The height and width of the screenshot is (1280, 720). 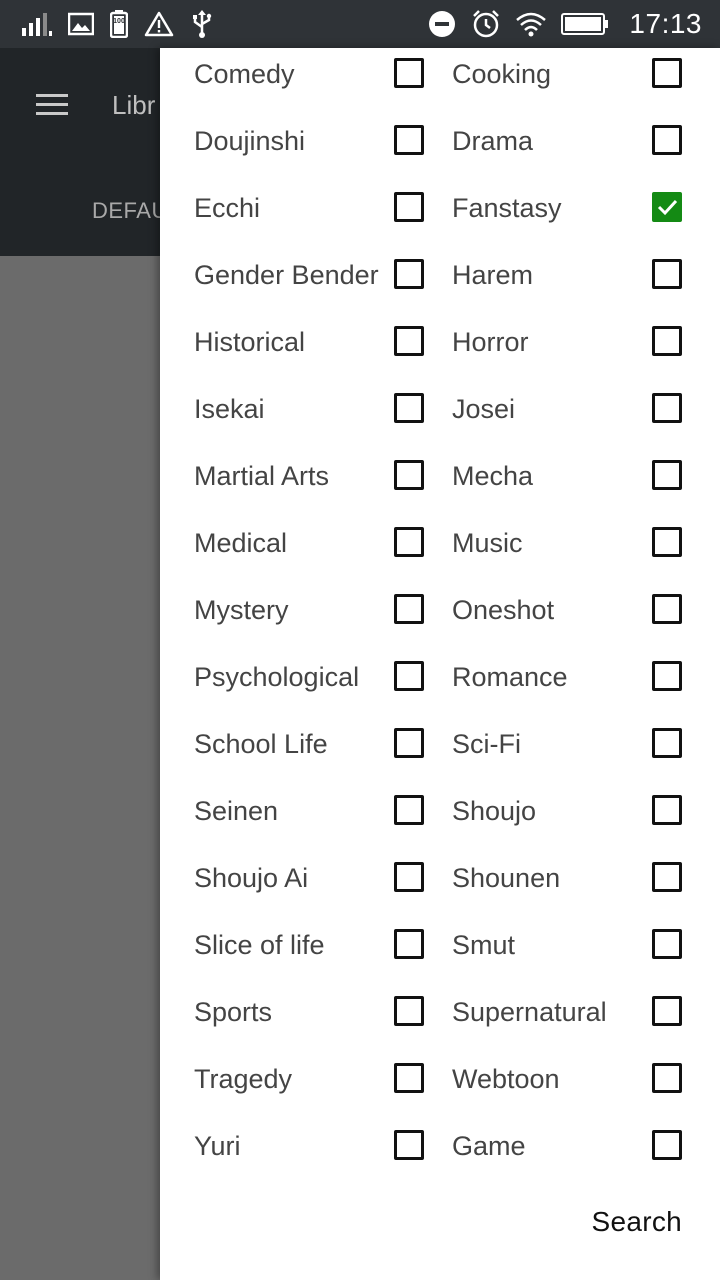 What do you see at coordinates (492, 476) in the screenshot?
I see `genre-label: Mecha` at bounding box center [492, 476].